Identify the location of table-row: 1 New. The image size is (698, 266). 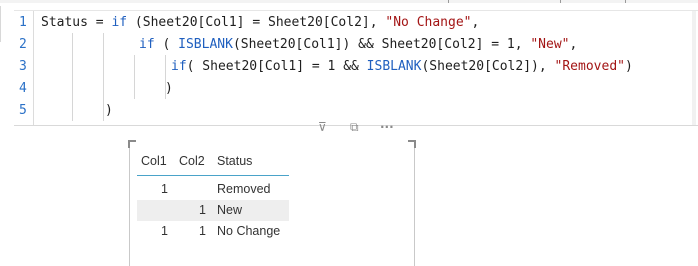
(213, 210).